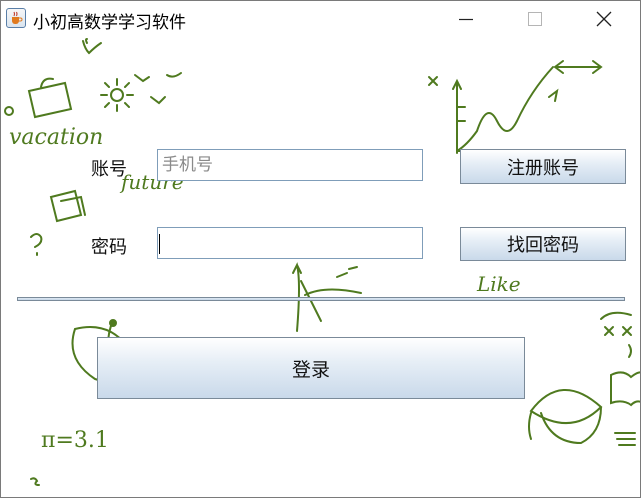 Image resolution: width=641 pixels, height=498 pixels. What do you see at coordinates (625, 389) in the screenshot?
I see `open-book-doodle-icon` at bounding box center [625, 389].